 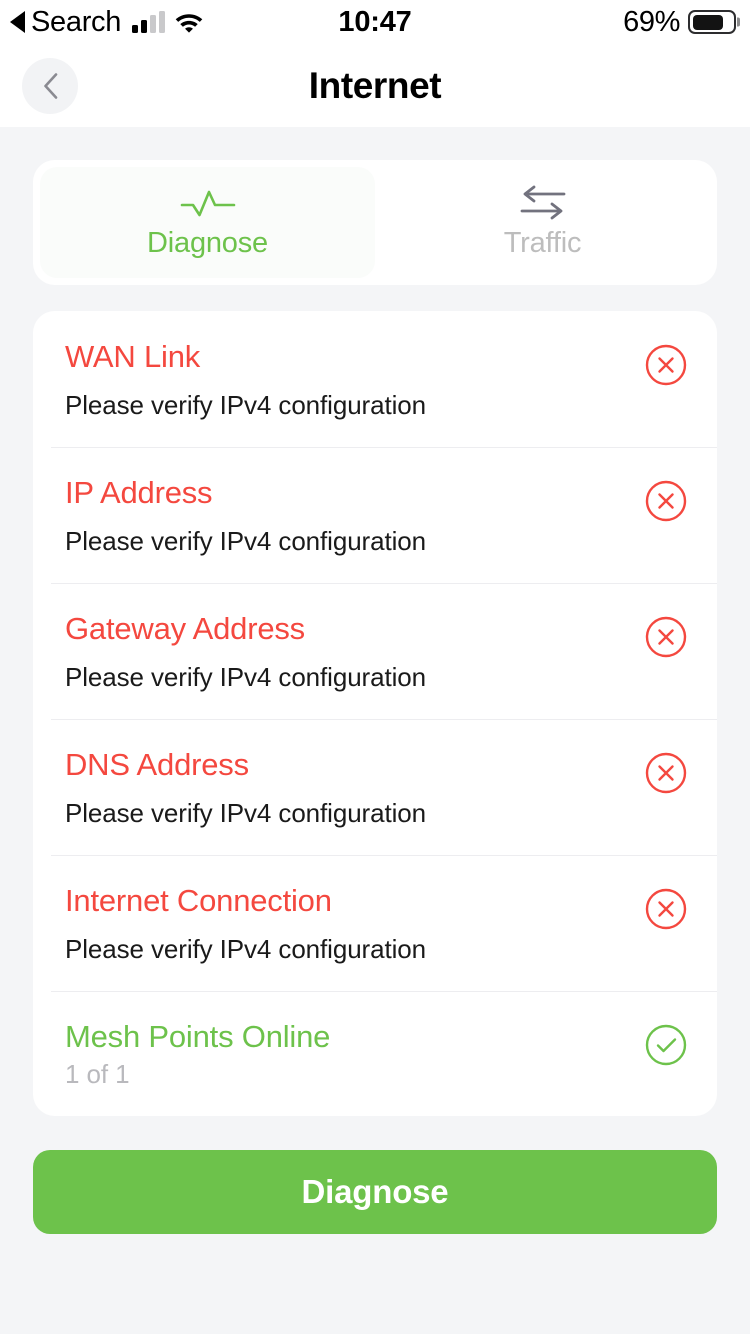 What do you see at coordinates (133, 356) in the screenshot?
I see `diagnostic-title: WAN Link` at bounding box center [133, 356].